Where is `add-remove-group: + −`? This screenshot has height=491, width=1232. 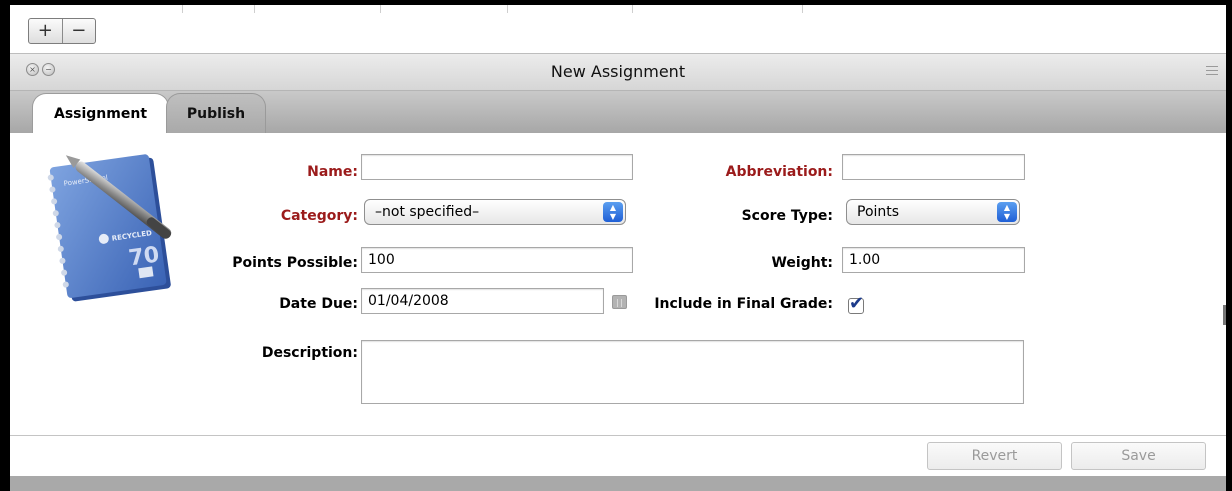 add-remove-group: + − is located at coordinates (62, 31).